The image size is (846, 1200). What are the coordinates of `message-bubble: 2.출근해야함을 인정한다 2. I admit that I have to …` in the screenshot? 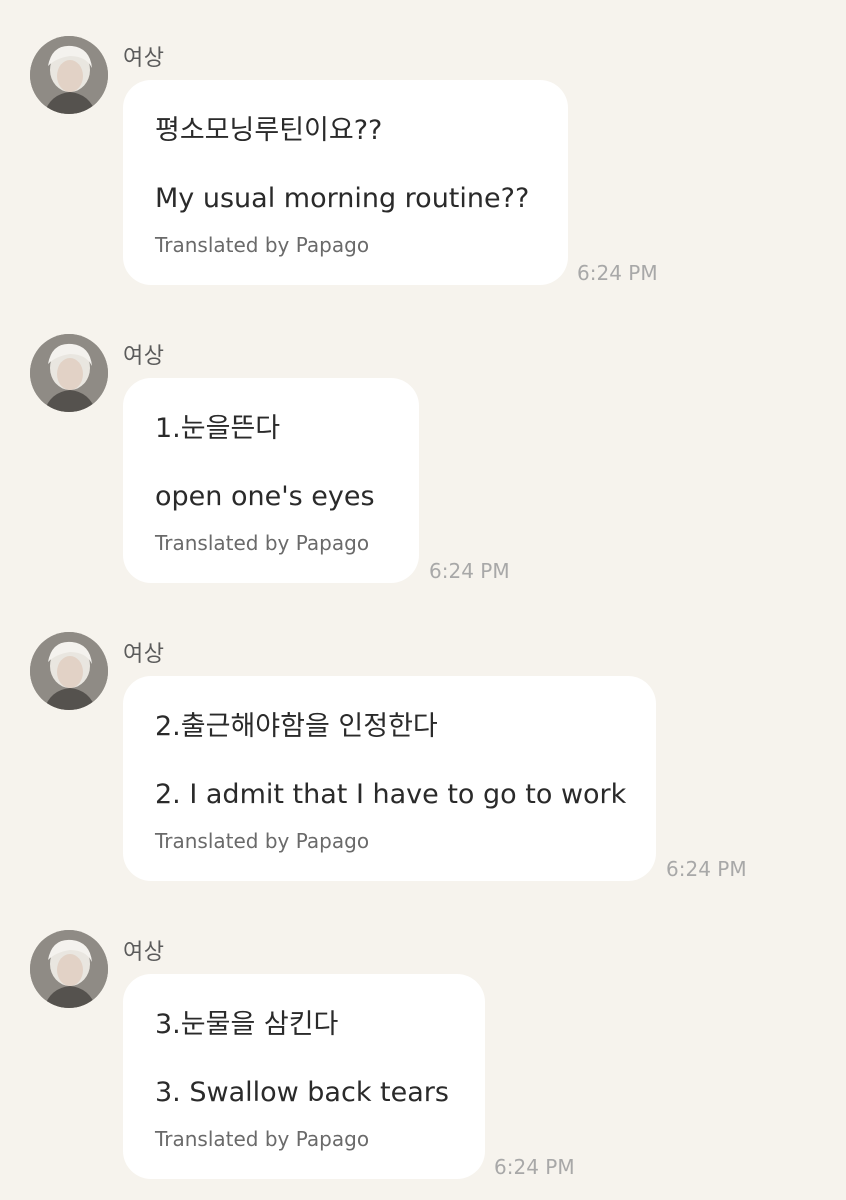 It's located at (389, 778).